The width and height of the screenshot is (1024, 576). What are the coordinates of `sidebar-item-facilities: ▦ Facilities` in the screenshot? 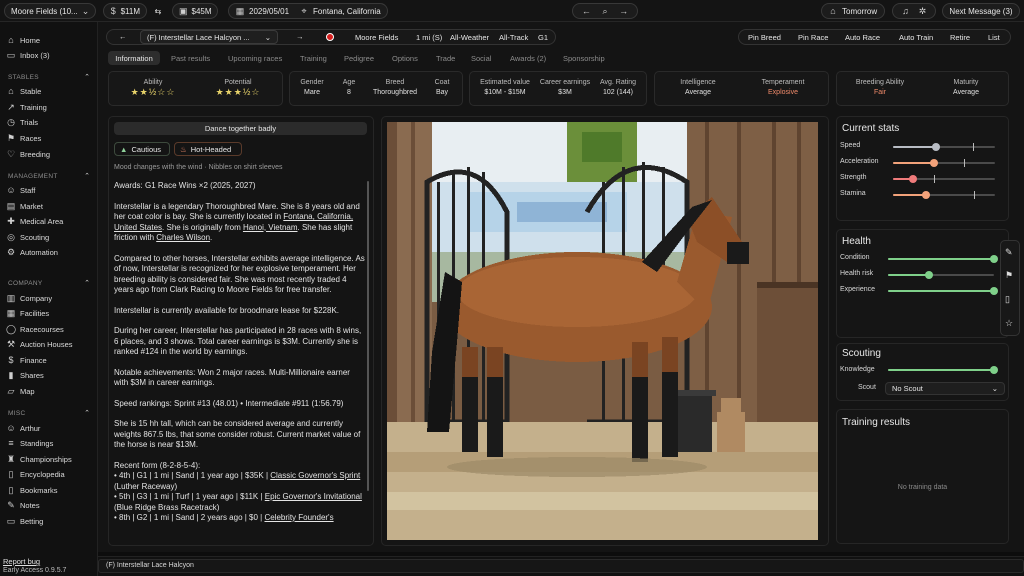 It's located at (27, 313).